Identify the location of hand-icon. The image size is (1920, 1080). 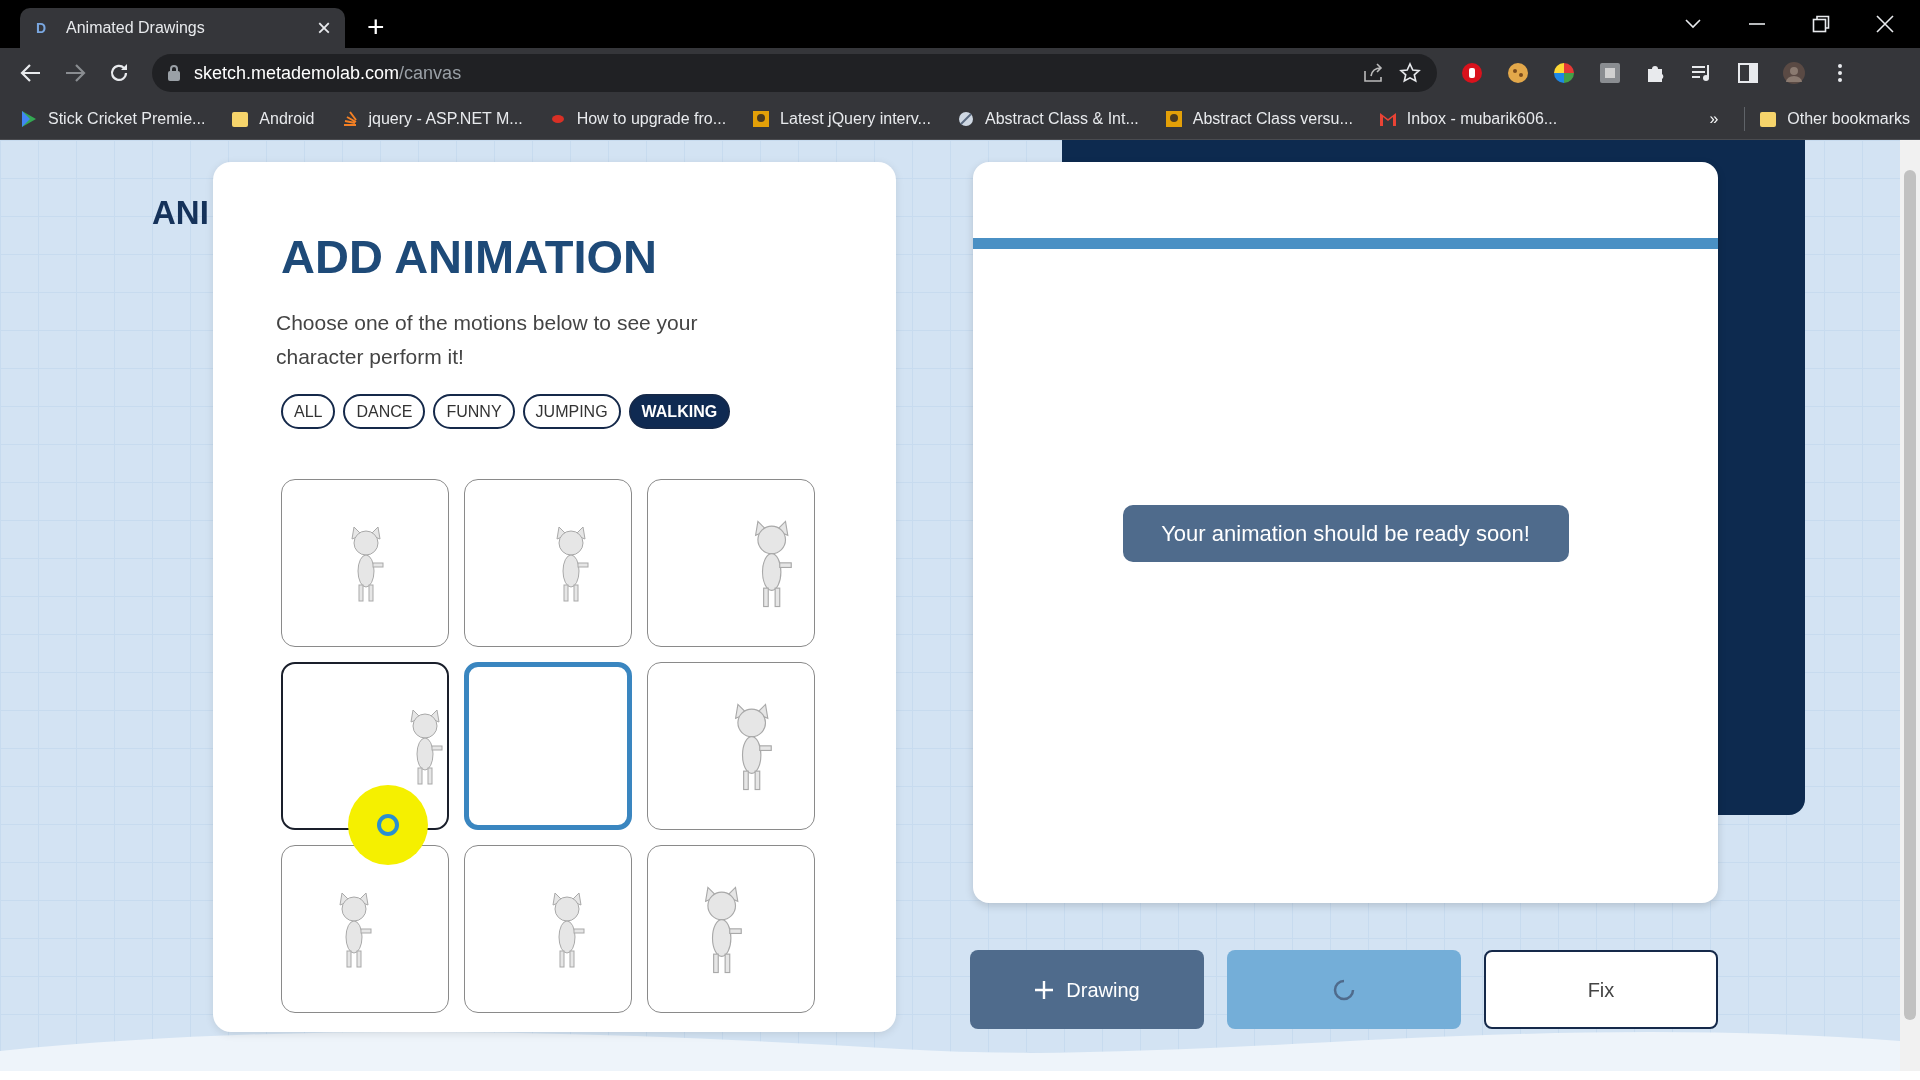
(1472, 73).